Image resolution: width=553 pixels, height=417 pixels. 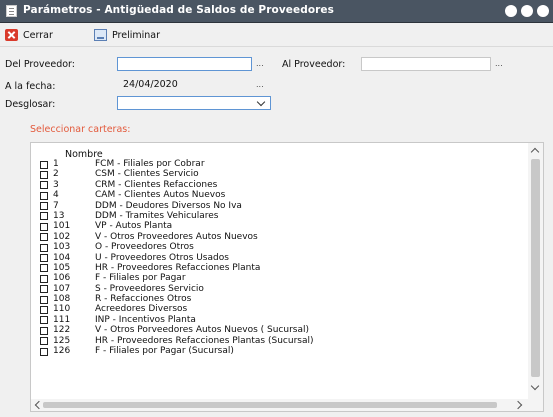 What do you see at coordinates (194, 103) in the screenshot?
I see `desglosar-select` at bounding box center [194, 103].